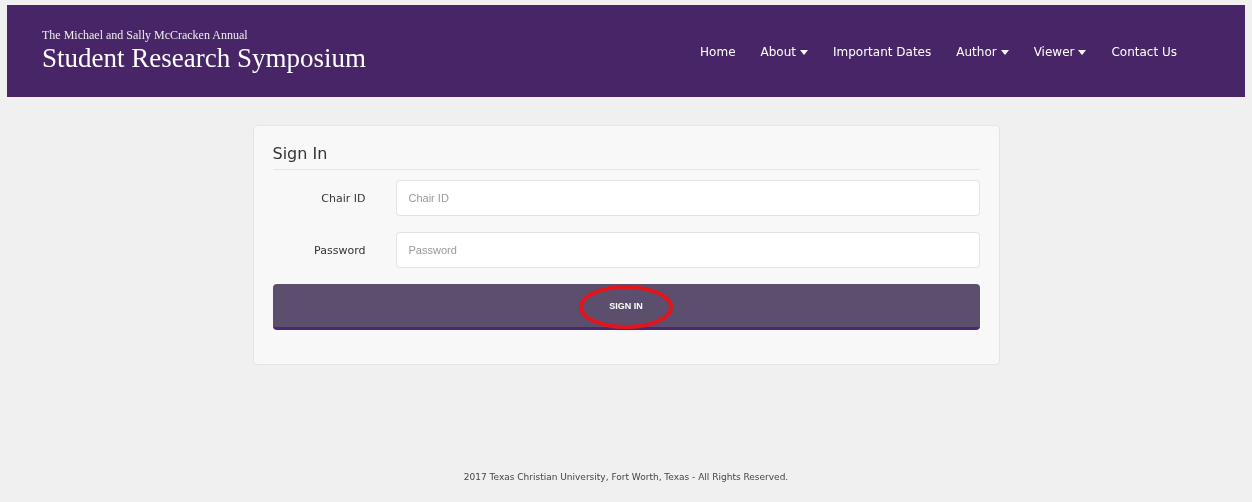 The width and height of the screenshot is (1252, 502). What do you see at coordinates (626, 307) in the screenshot?
I see `sign-in-button: SIGN IN` at bounding box center [626, 307].